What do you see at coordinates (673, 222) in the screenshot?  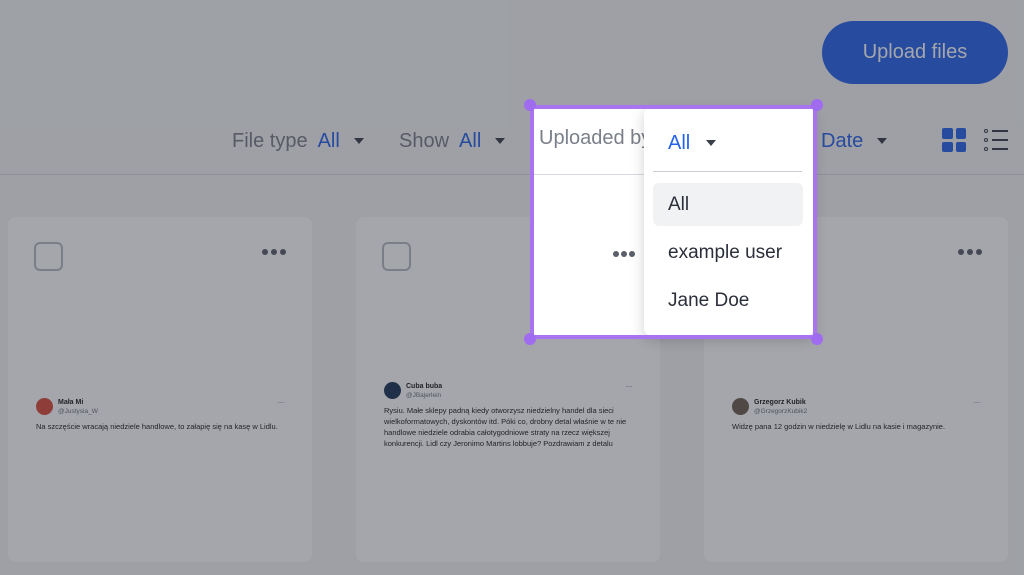 I see `selection-frame` at bounding box center [673, 222].